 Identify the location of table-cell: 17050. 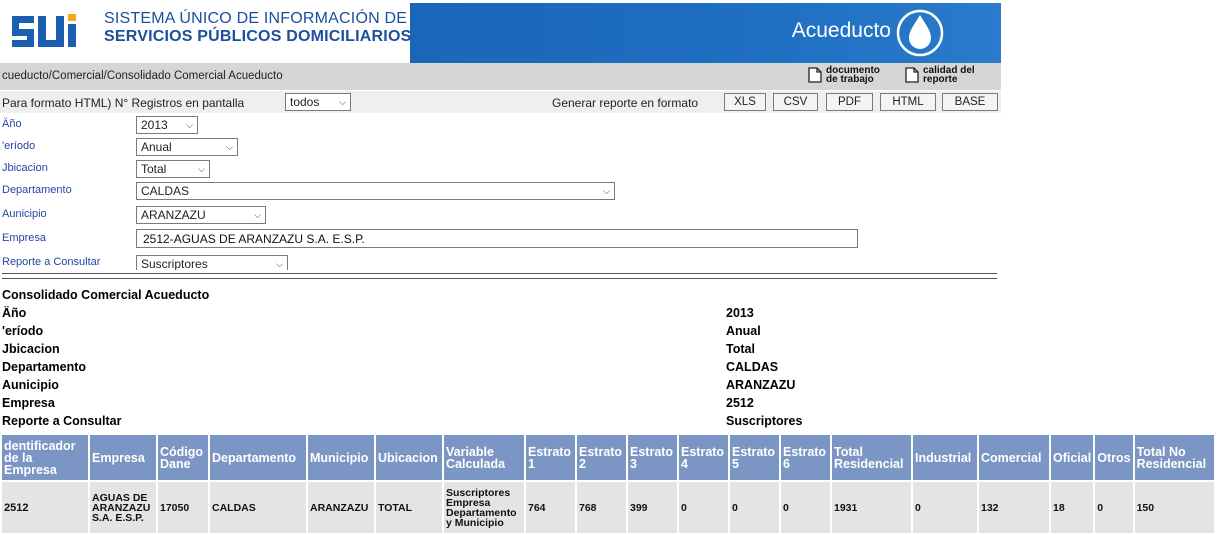
(183, 507).